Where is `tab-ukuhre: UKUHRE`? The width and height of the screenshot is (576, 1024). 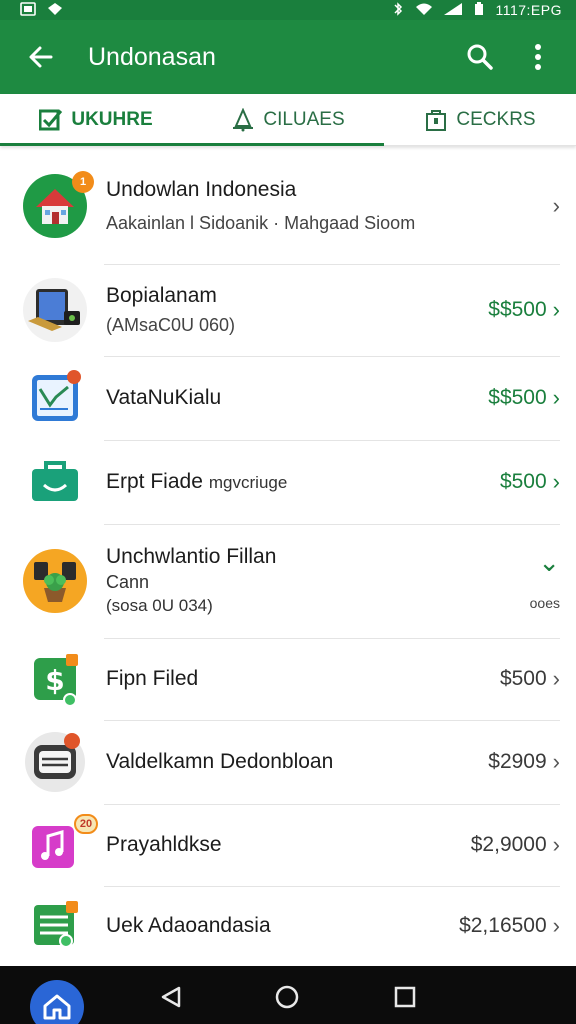 tab-ukuhre: UKUHRE is located at coordinates (96, 120).